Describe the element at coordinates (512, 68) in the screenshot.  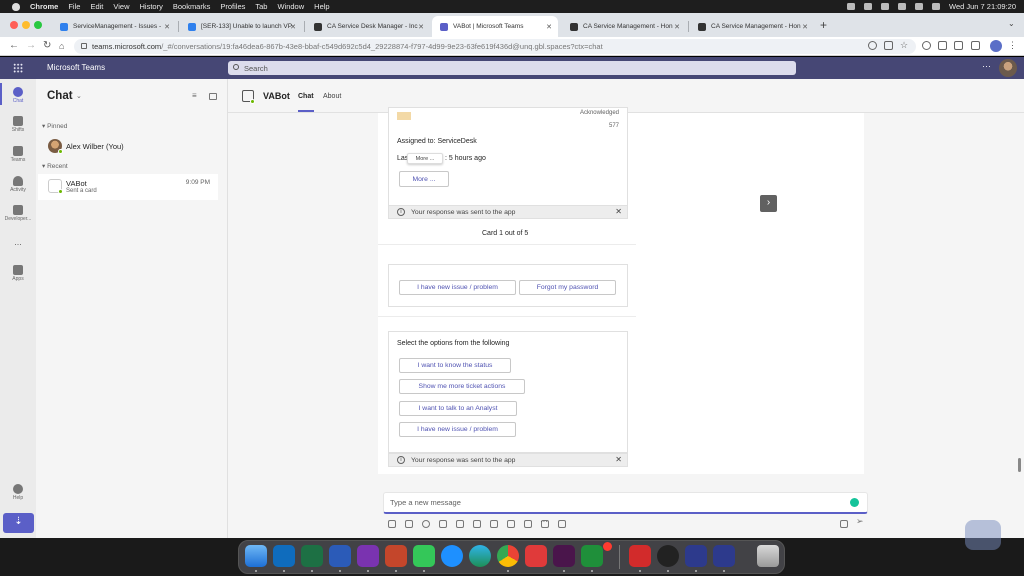
I see `search-input: Search` at that location.